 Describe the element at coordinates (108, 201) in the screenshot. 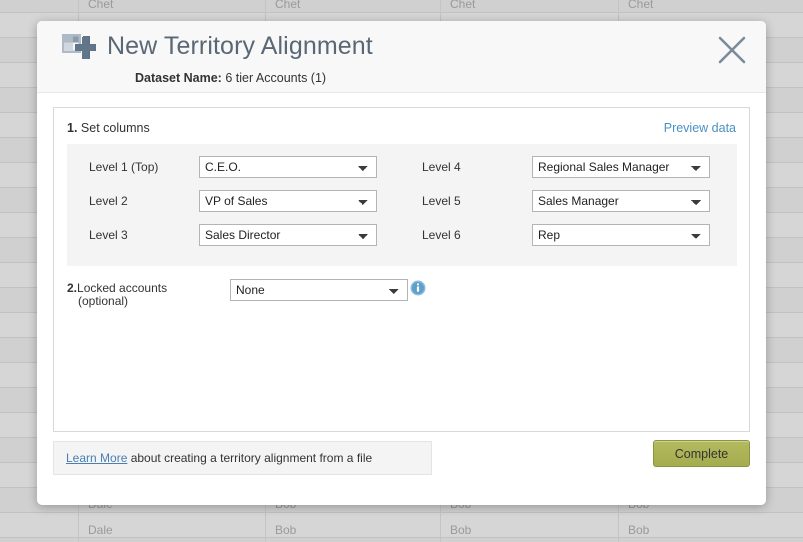

I see `level-2-label: Level 2` at that location.